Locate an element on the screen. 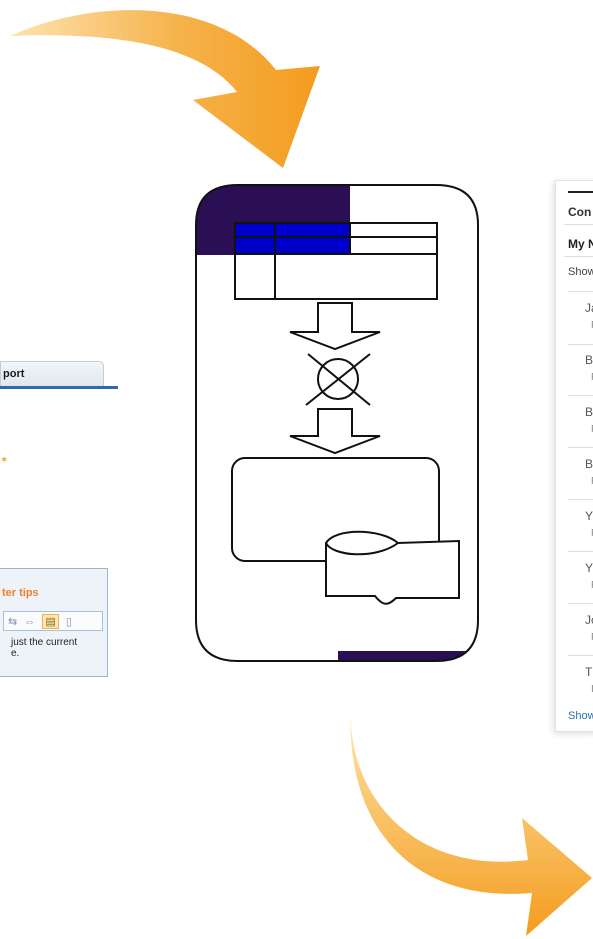  show-more-link: Show is located at coordinates (580, 716).